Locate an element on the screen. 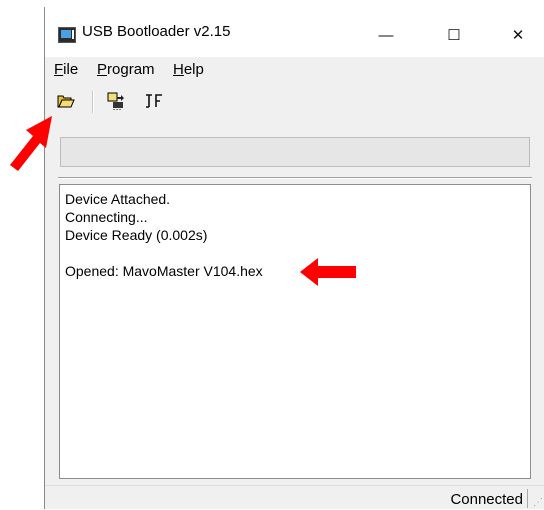 Image resolution: width=544 pixels, height=510 pixels. status-divider is located at coordinates (527, 498).